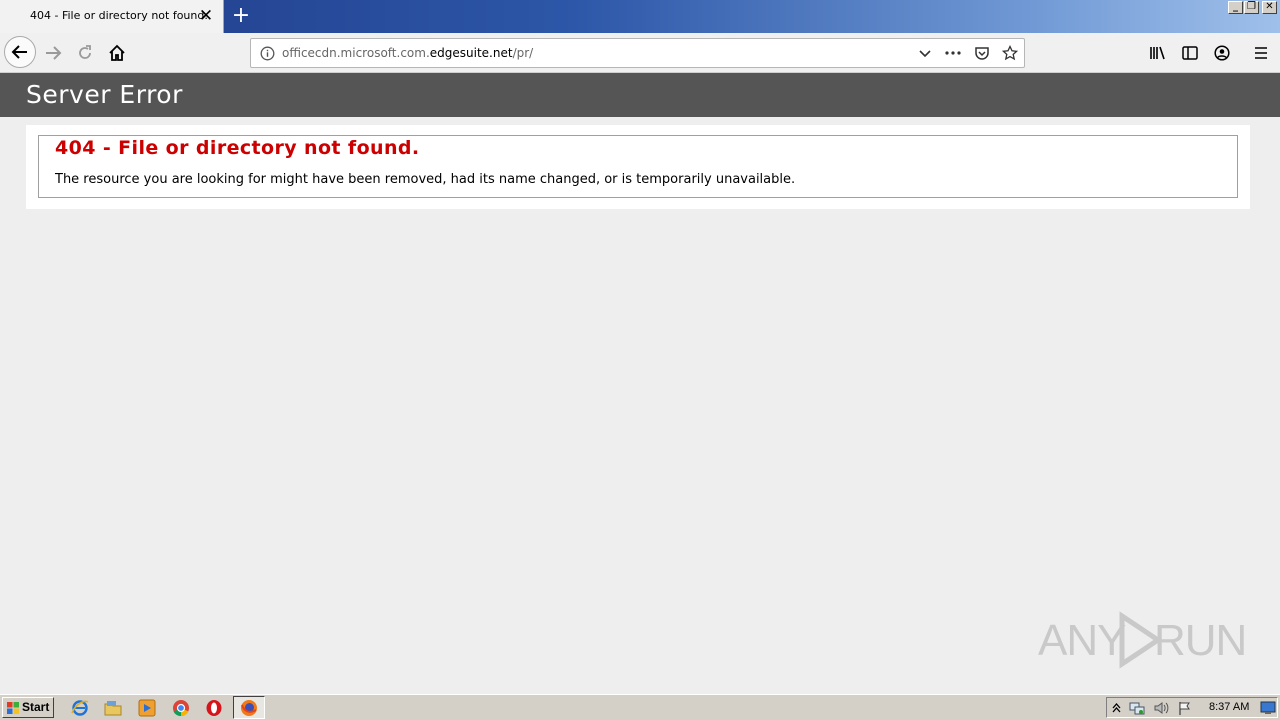 This screenshot has width=1280, height=720. Describe the element at coordinates (104, 94) in the screenshot. I see `page-title: Server Error` at that location.